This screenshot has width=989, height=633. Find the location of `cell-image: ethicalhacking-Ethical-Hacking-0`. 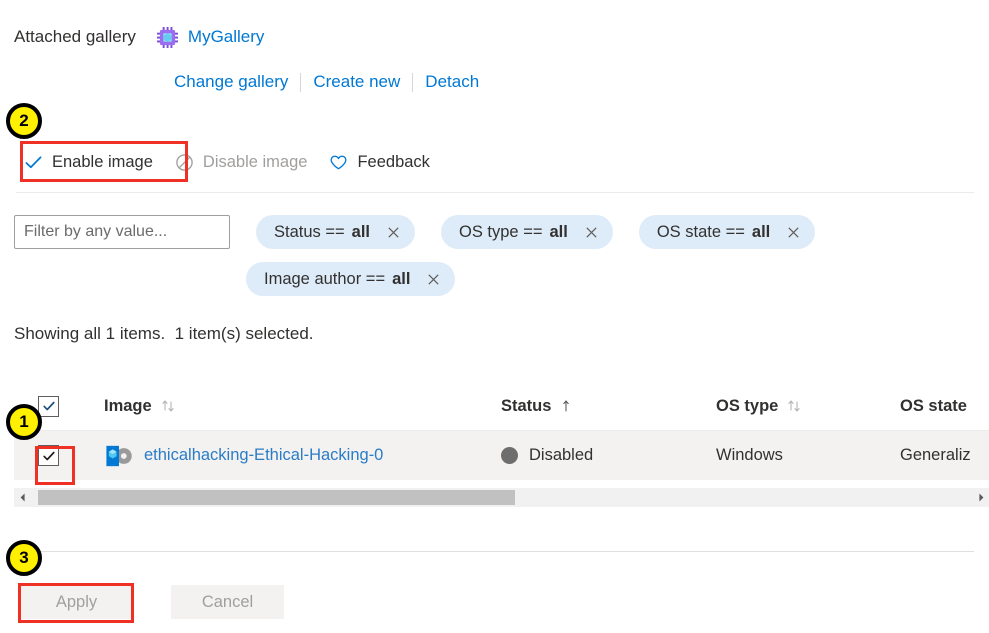

cell-image: ethicalhacking-Ethical-Hacking-0 is located at coordinates (302, 456).